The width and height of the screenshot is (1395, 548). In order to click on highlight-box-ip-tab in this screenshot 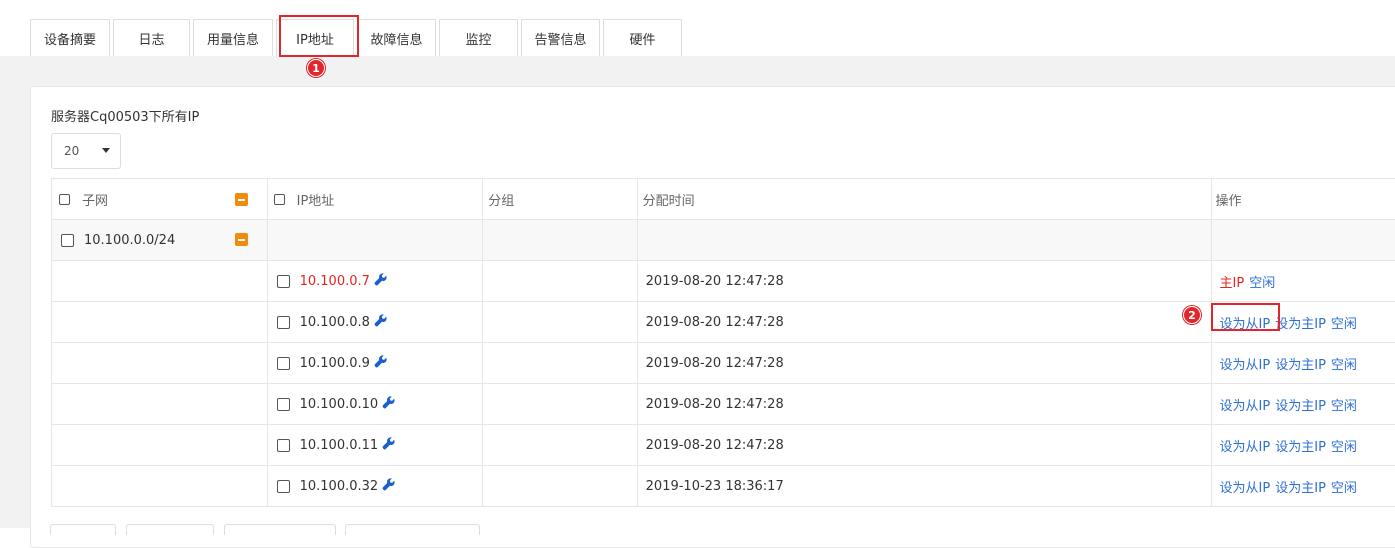, I will do `click(319, 36)`.